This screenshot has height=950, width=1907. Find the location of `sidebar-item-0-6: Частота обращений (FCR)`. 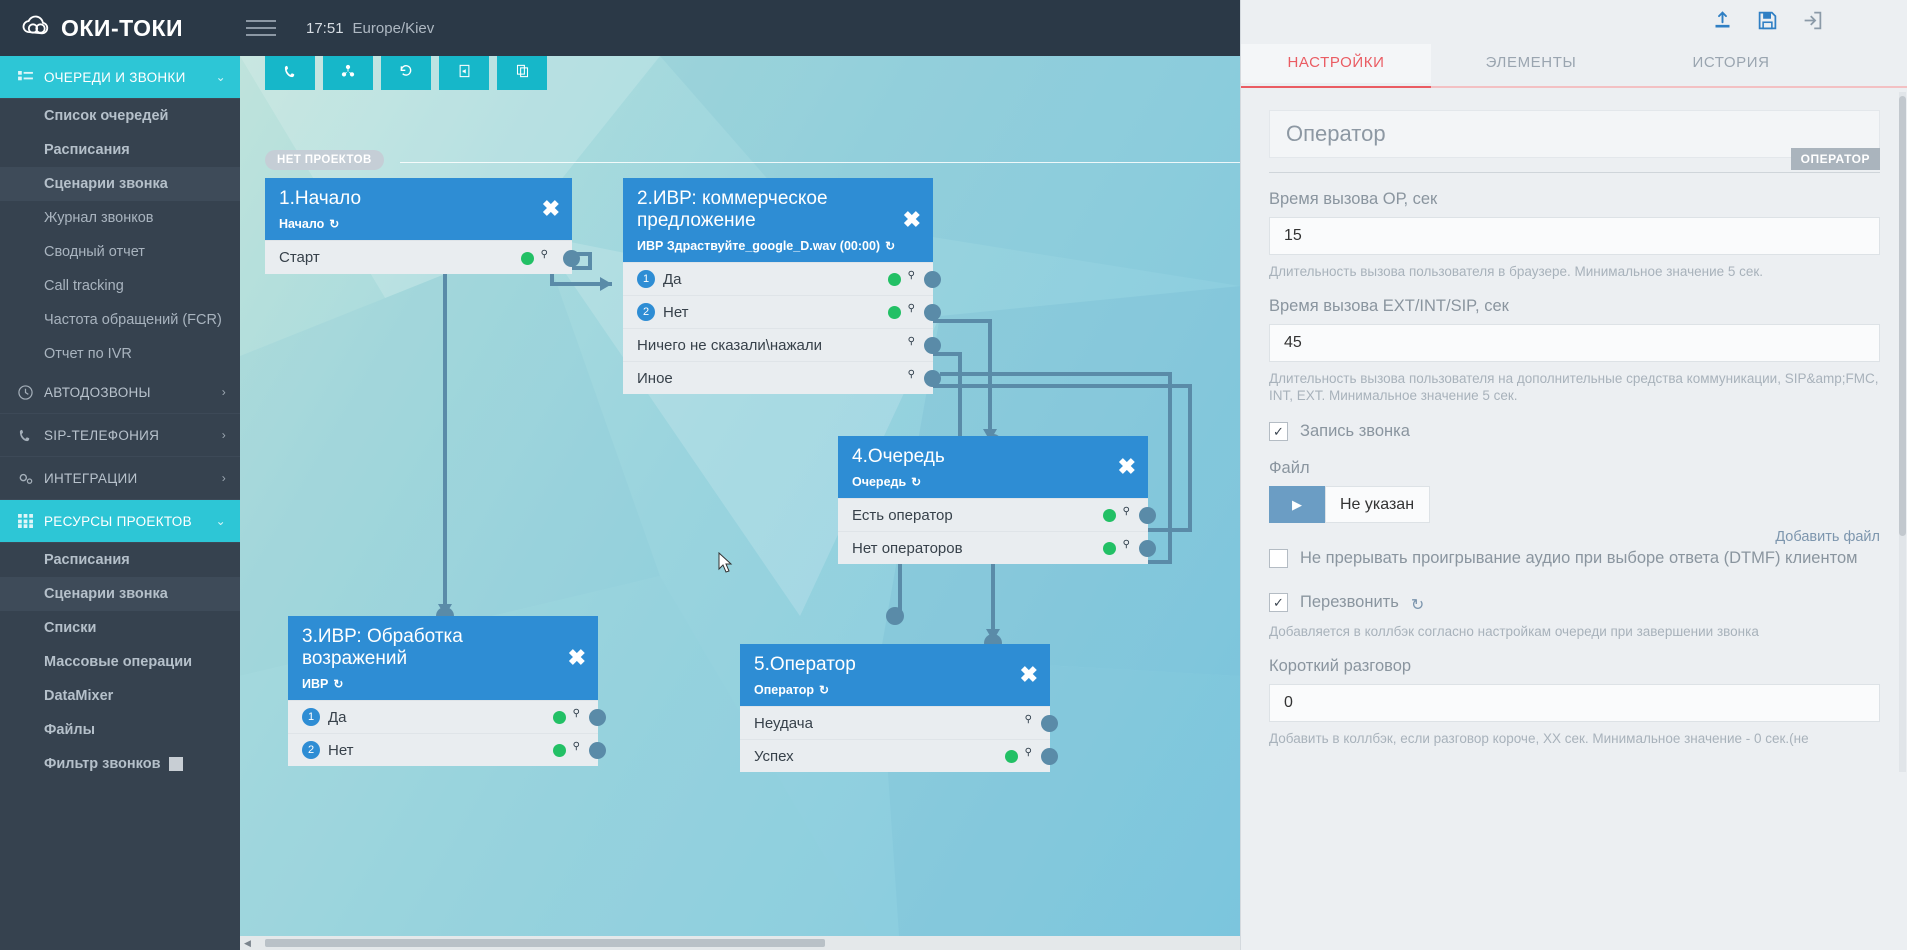

sidebar-item-0-6: Частота обращений (FCR) is located at coordinates (120, 320).